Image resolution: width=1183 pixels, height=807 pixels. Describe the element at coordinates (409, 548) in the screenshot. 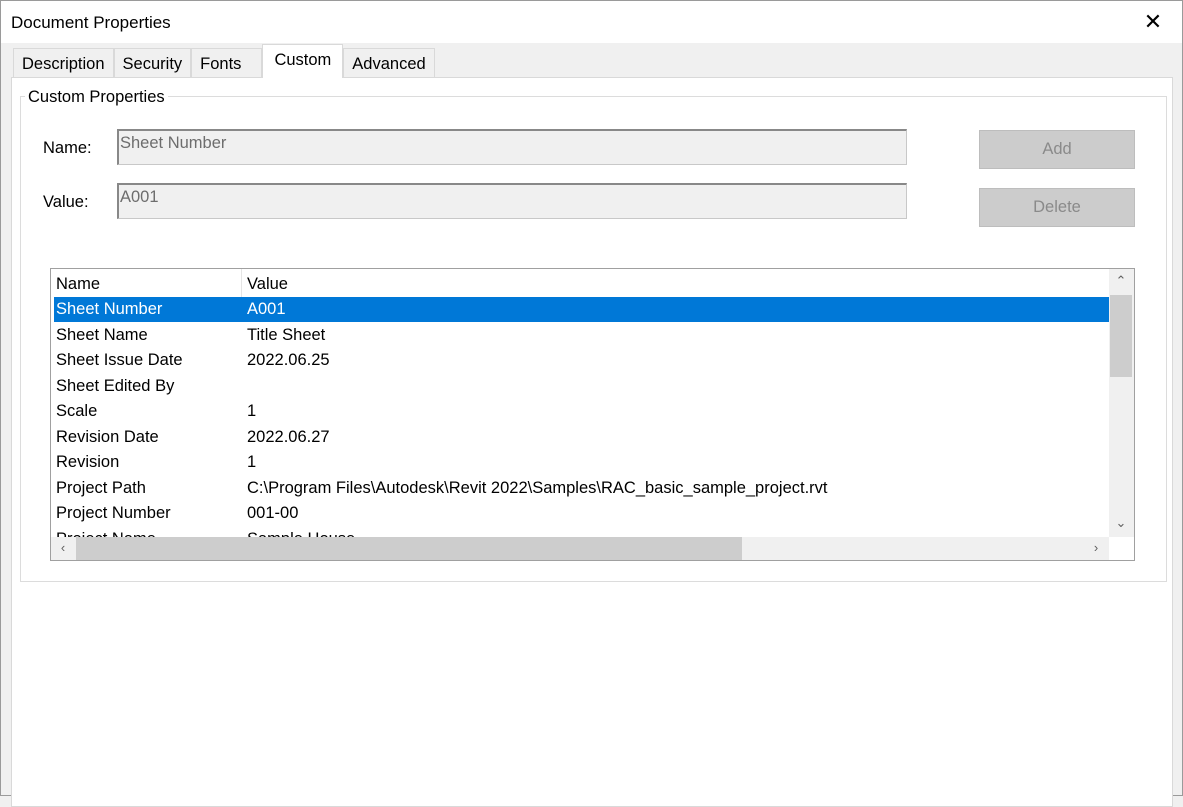

I see `horizontal-scroll-thumb` at that location.